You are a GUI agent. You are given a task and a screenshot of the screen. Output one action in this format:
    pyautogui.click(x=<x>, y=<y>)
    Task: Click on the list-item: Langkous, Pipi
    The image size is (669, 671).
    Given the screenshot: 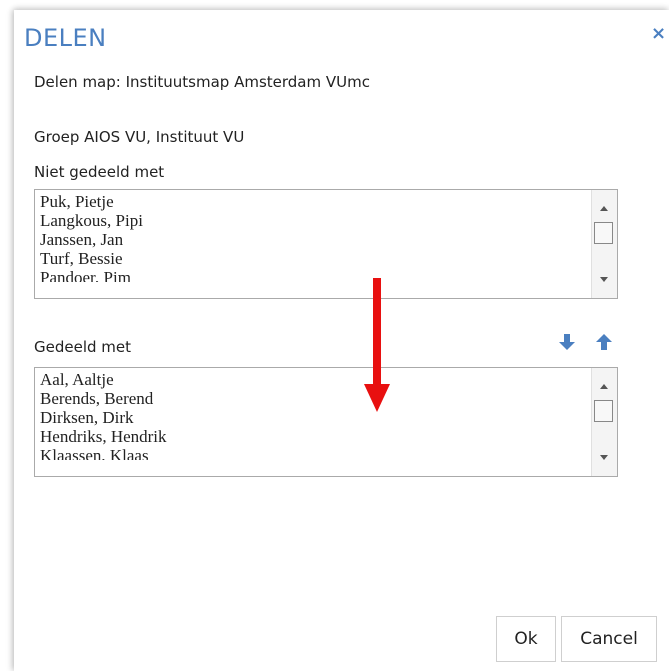 What is the action you would take?
    pyautogui.click(x=91, y=220)
    